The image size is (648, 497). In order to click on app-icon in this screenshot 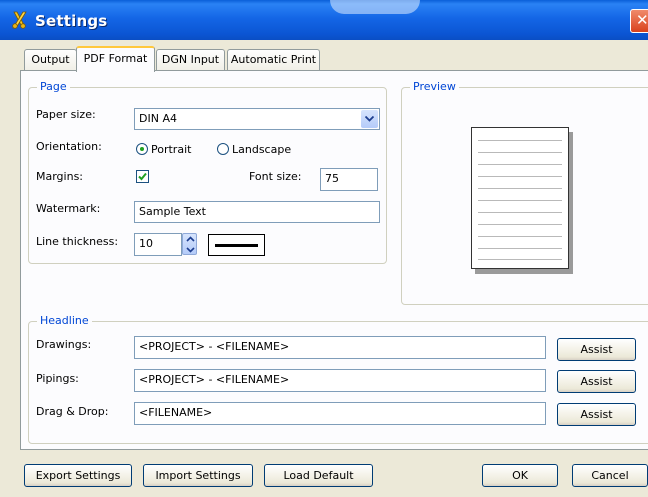, I will do `click(19, 20)`.